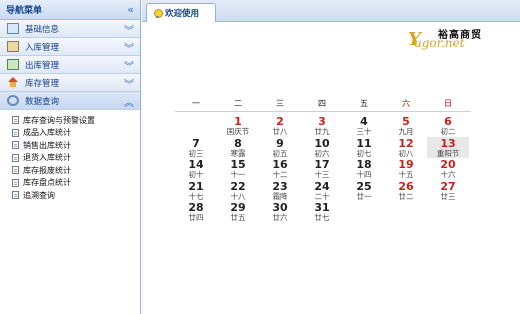  I want to click on calendar-day: 23 霜降, so click(280, 191).